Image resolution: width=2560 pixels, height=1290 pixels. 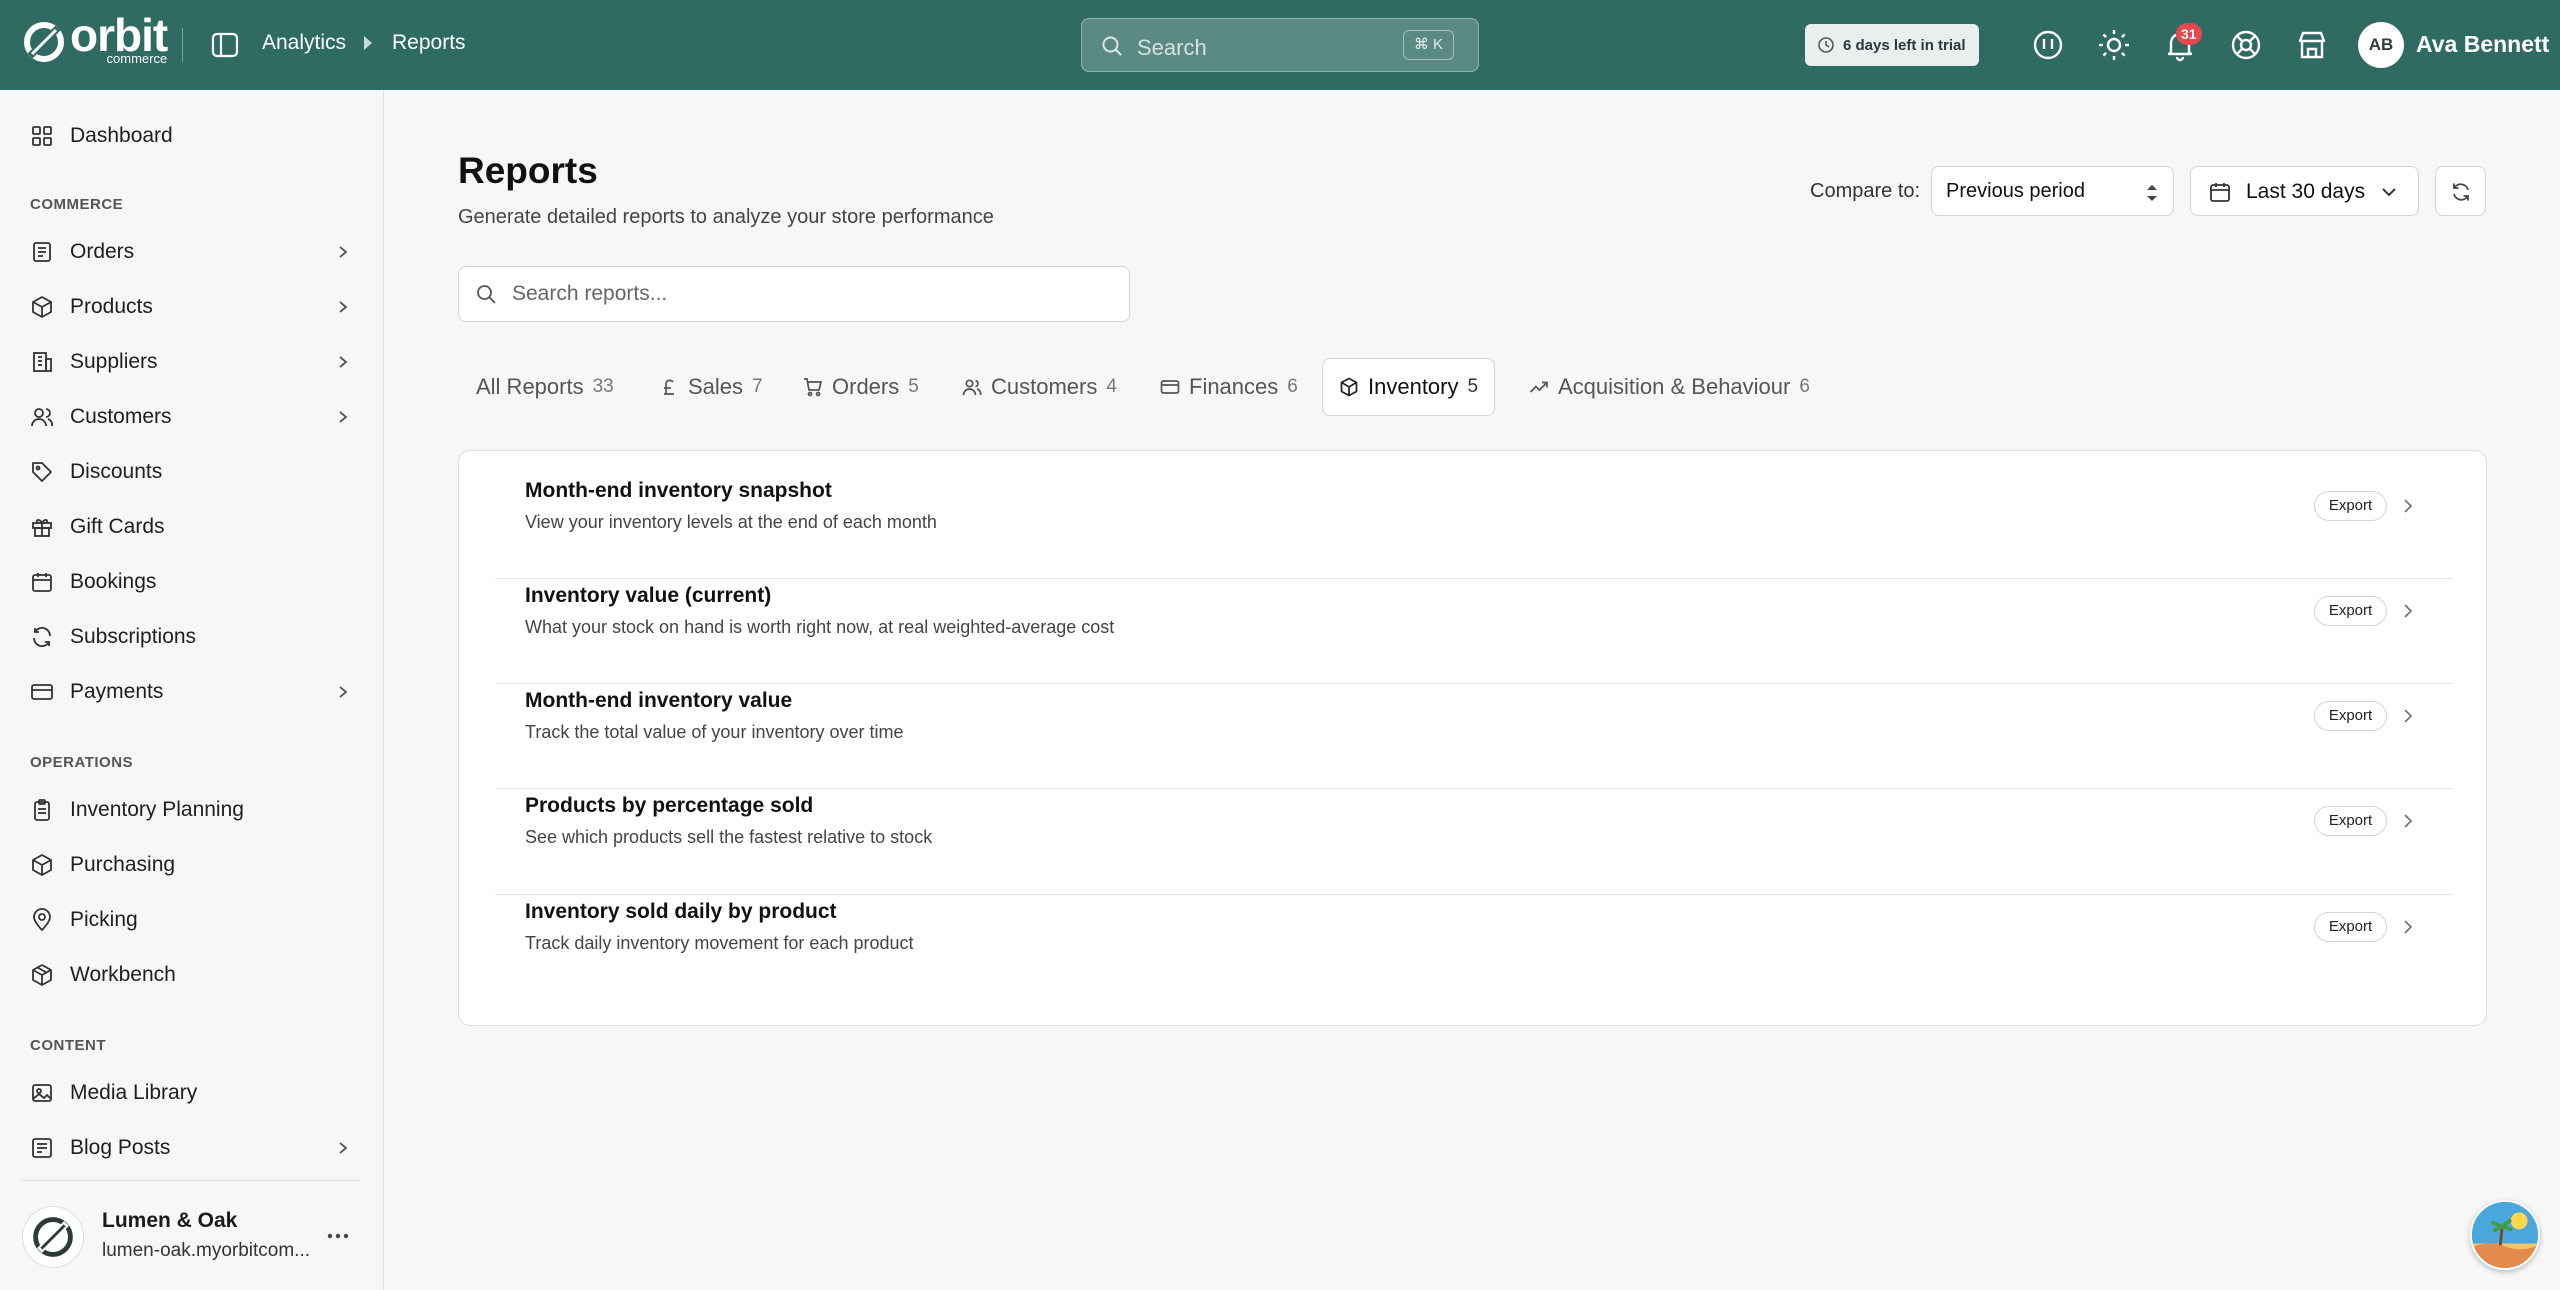 What do you see at coordinates (2381, 45) in the screenshot?
I see `avatar: AB` at bounding box center [2381, 45].